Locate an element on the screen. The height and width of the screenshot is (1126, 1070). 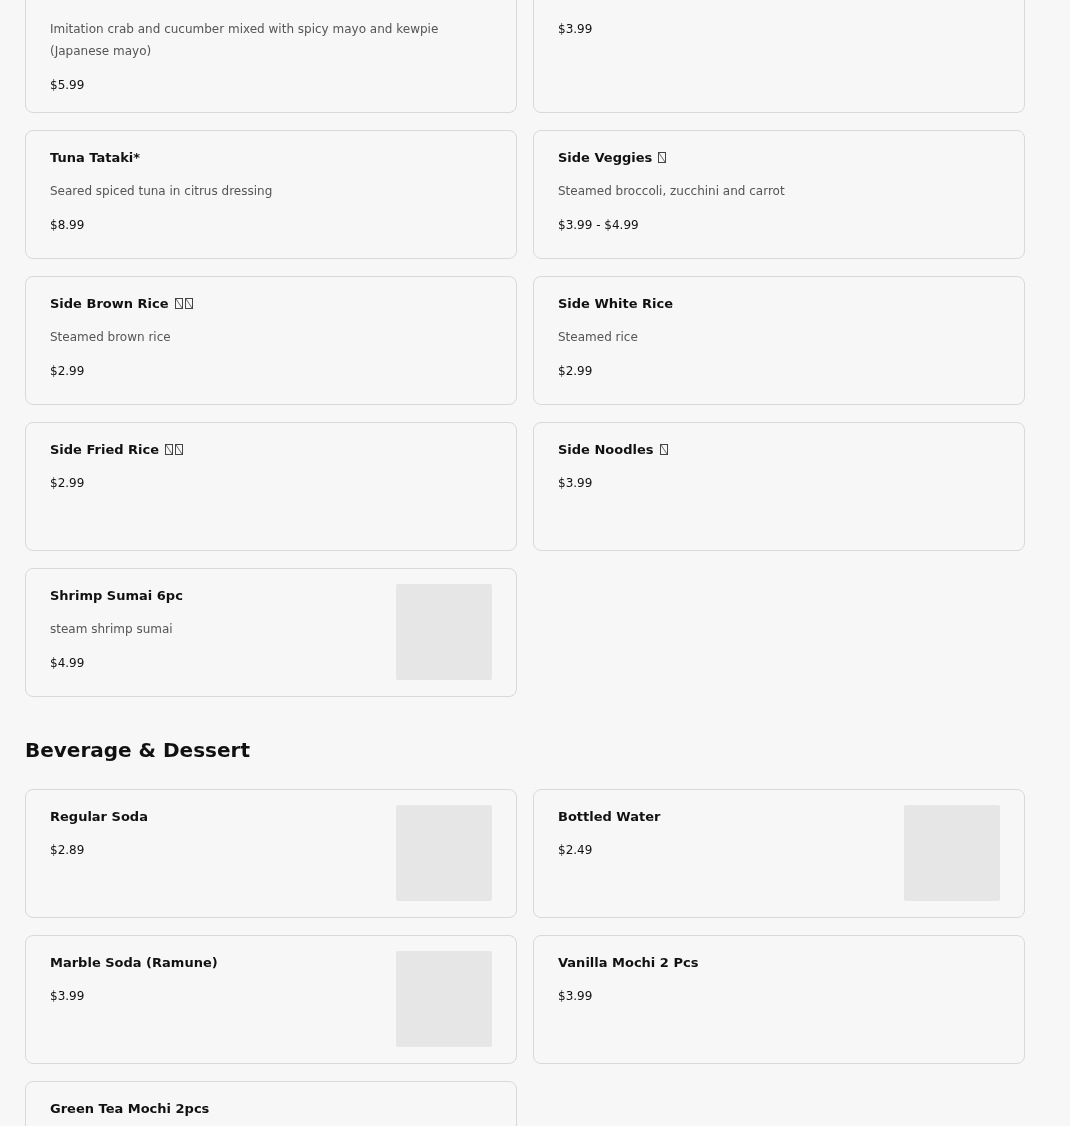
item-description: Seared spiced tuna in citrus dressing is located at coordinates (162, 191).